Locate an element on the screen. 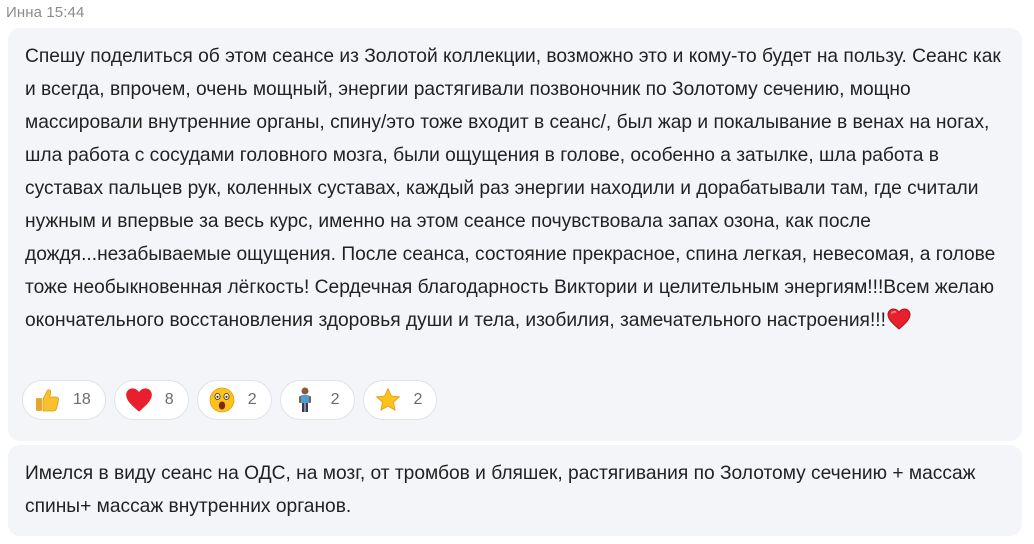 Image resolution: width=1034 pixels, height=544 pixels. reaction-astonished: 2 is located at coordinates (234, 400).